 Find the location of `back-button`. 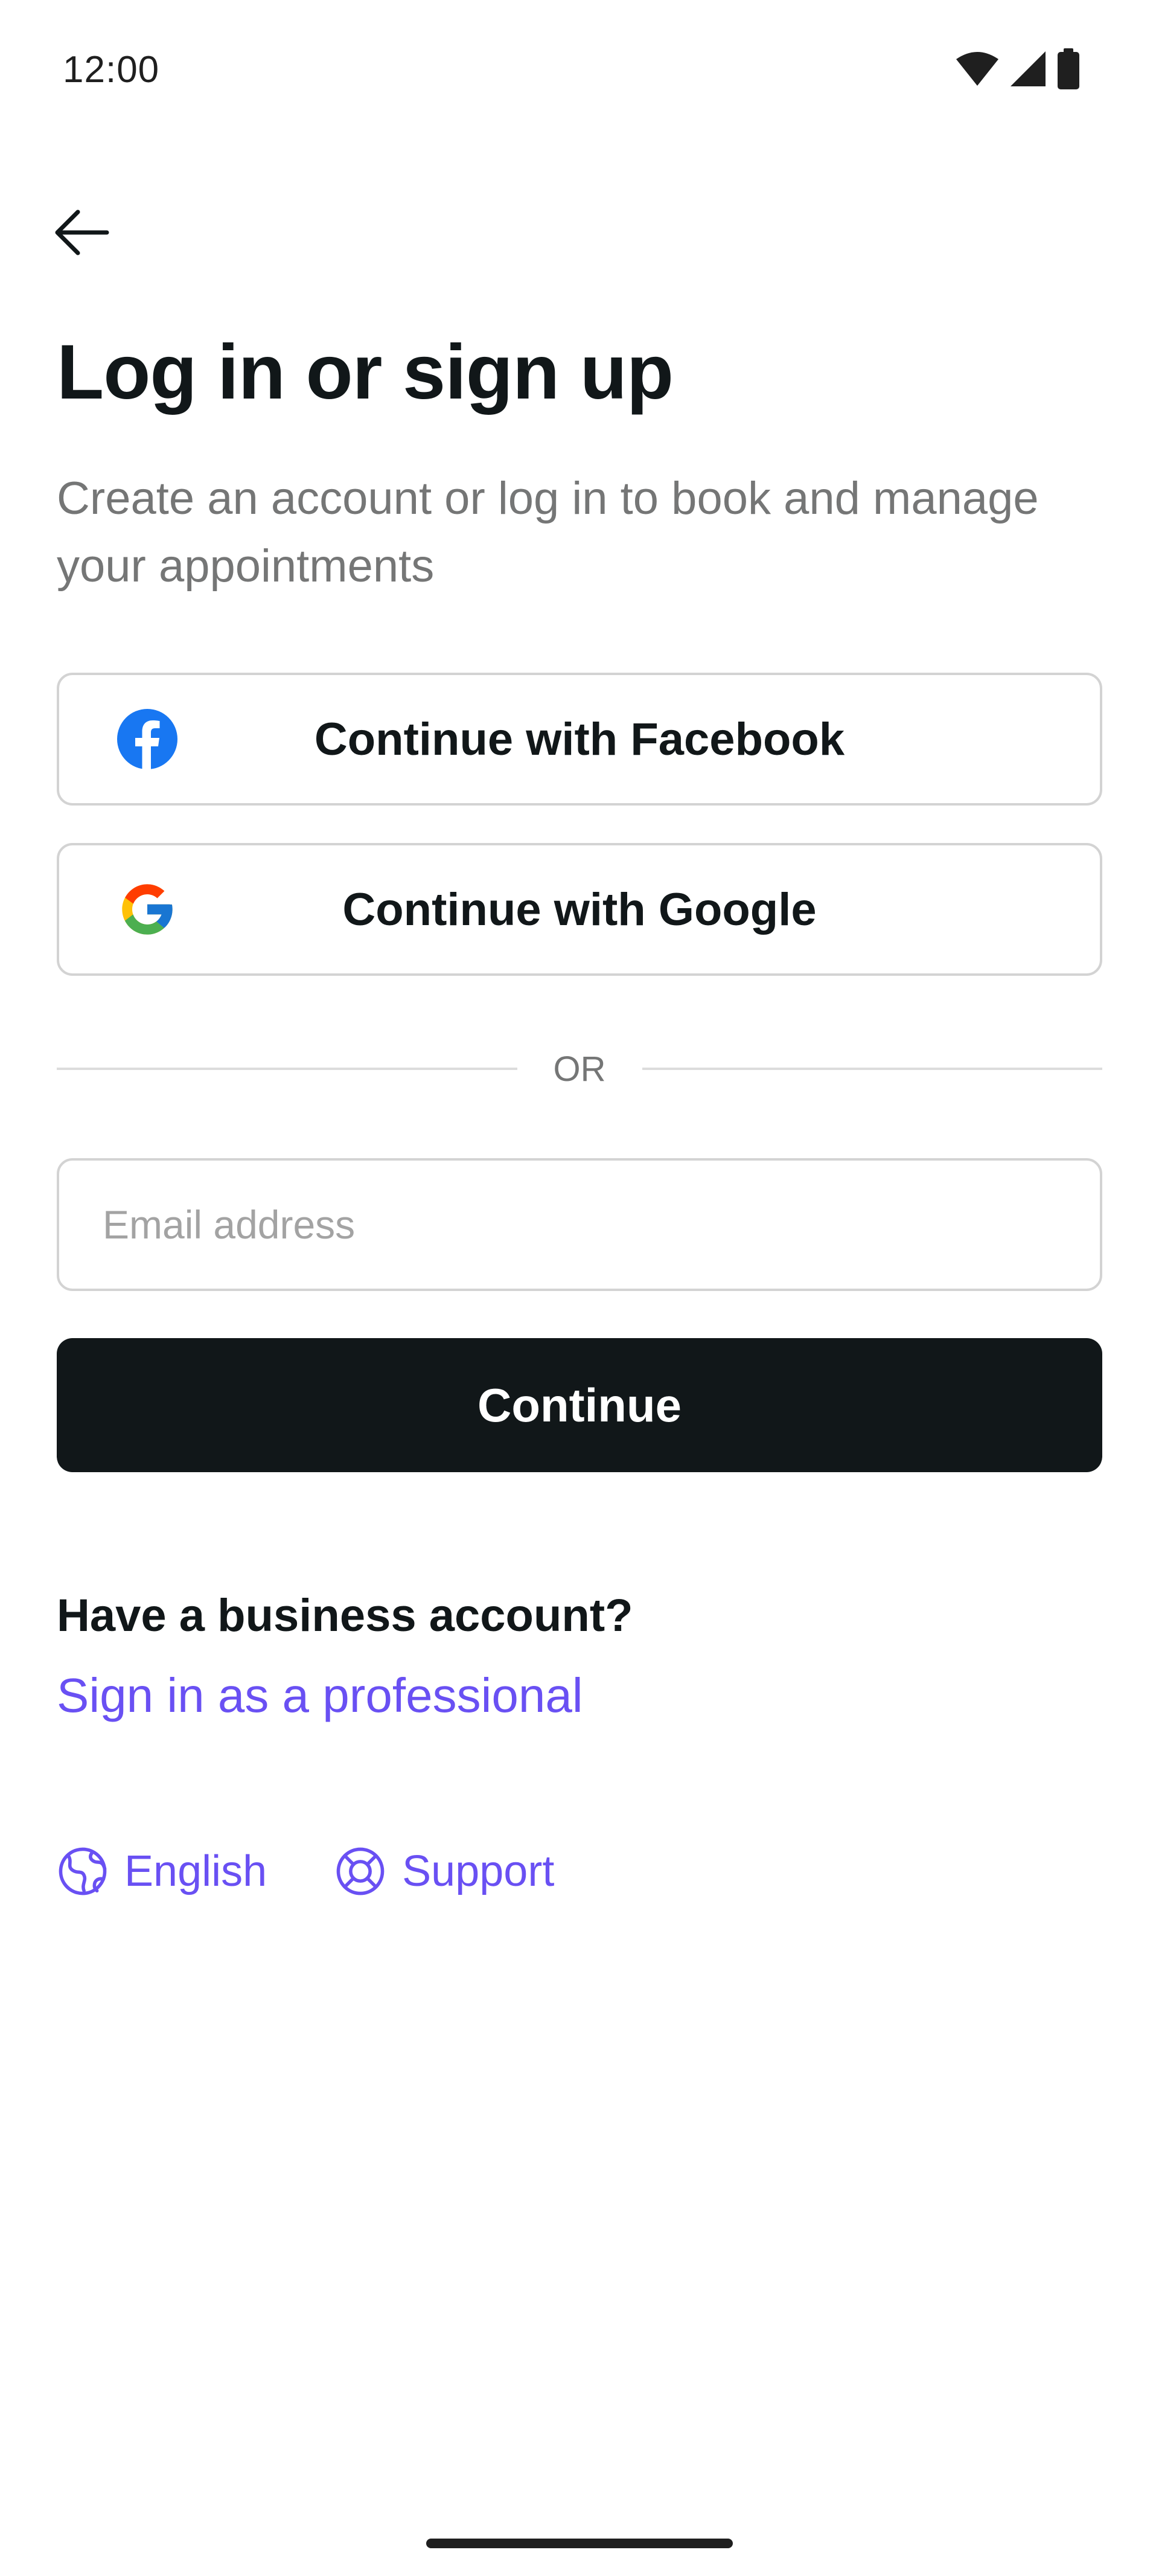

back-button is located at coordinates (81, 232).